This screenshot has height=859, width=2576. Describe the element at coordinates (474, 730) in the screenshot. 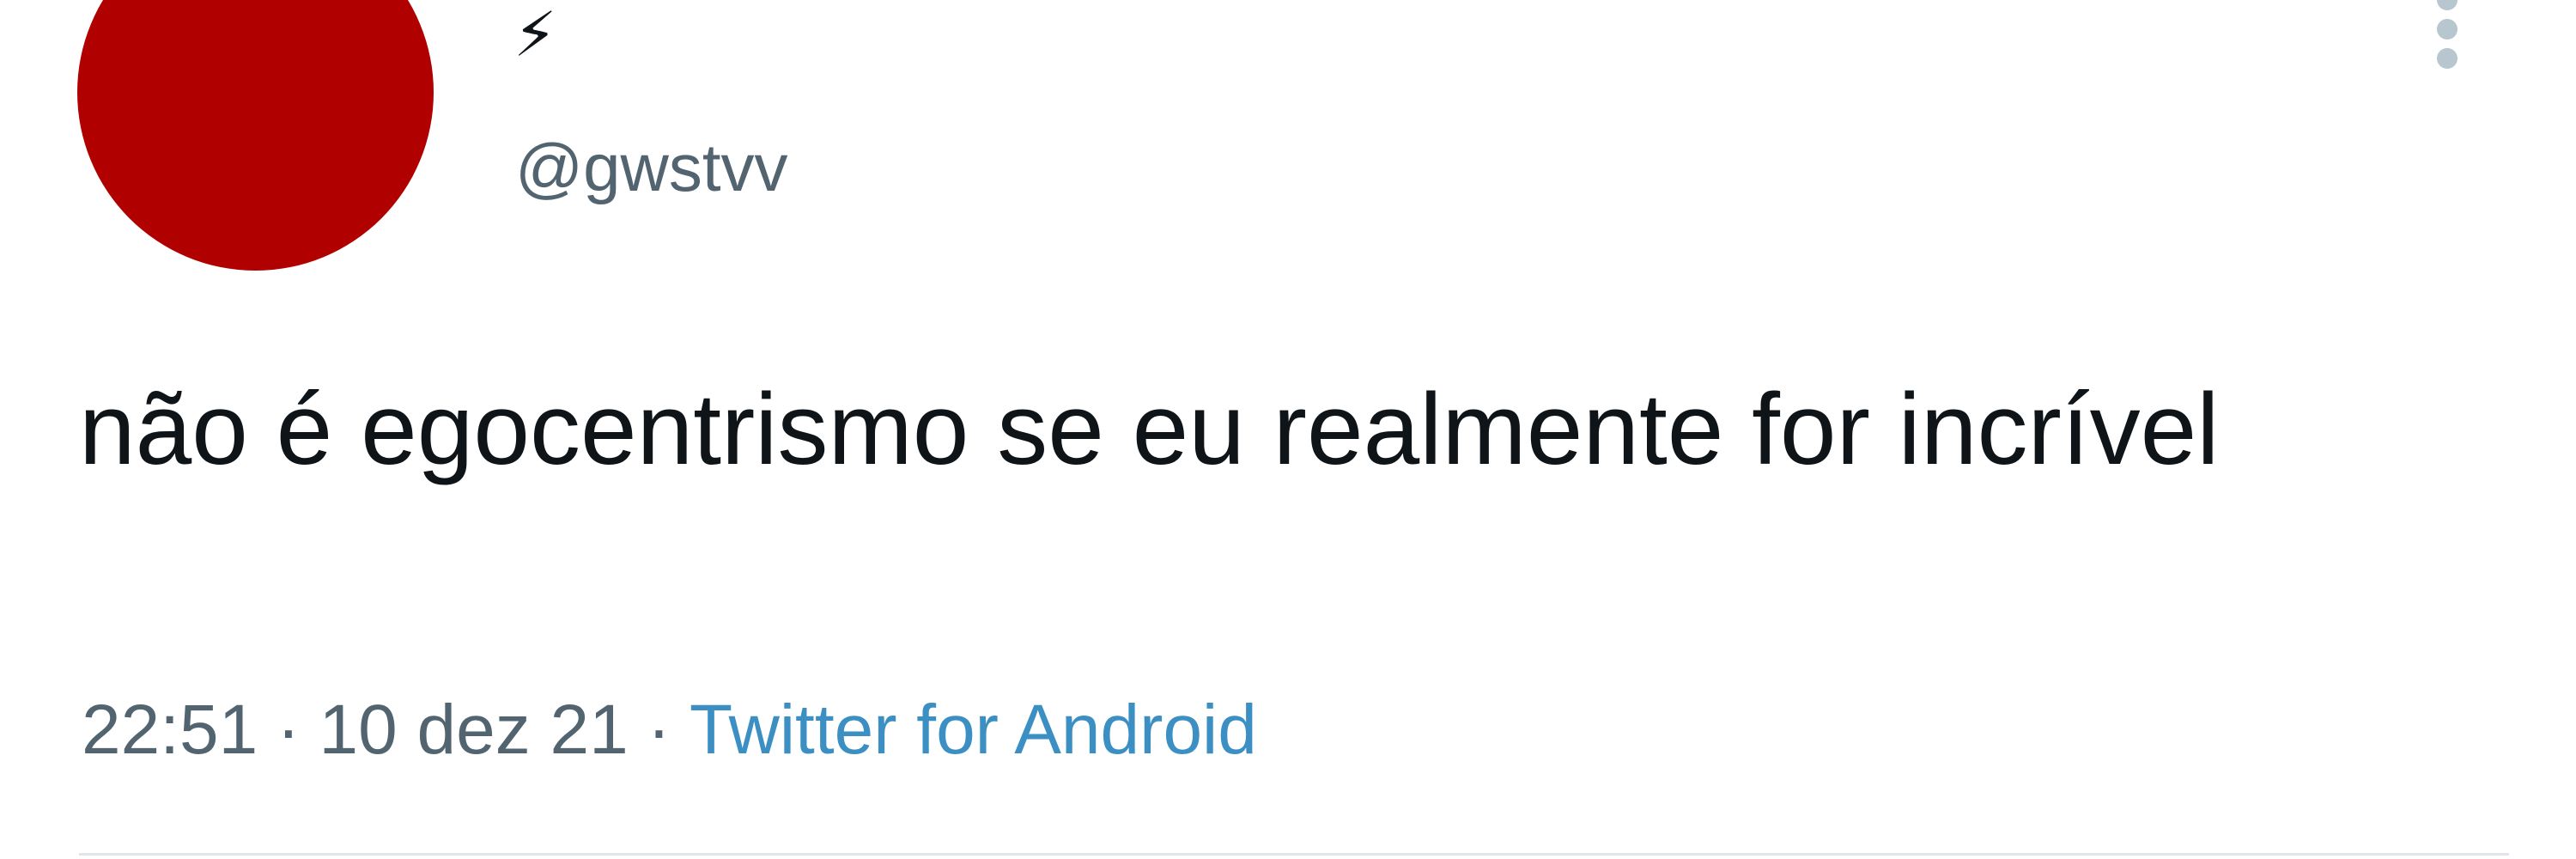

I see `tweet-date: 10 dez 21` at that location.